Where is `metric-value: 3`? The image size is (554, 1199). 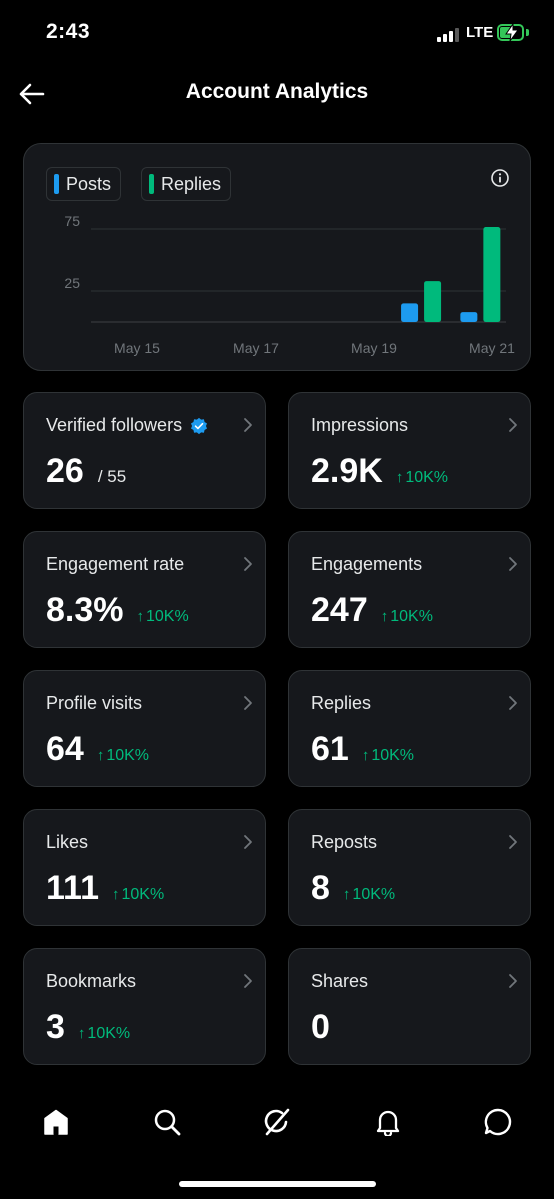 metric-value: 3 is located at coordinates (55, 1027).